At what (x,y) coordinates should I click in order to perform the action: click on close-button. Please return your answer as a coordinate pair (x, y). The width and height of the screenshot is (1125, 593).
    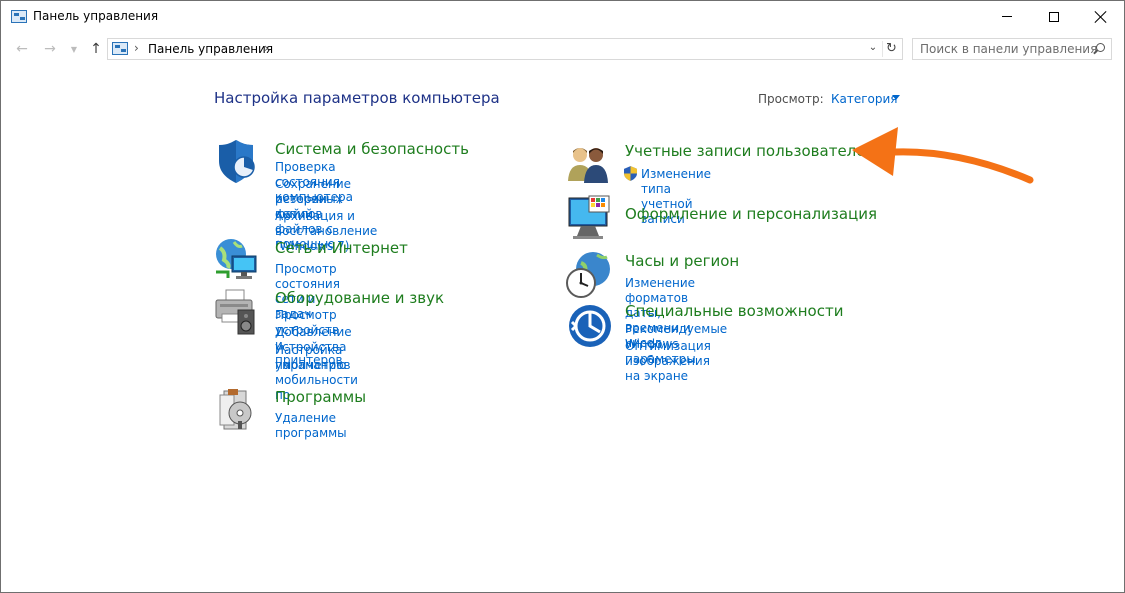
    Looking at the image, I should click on (1101, 16).